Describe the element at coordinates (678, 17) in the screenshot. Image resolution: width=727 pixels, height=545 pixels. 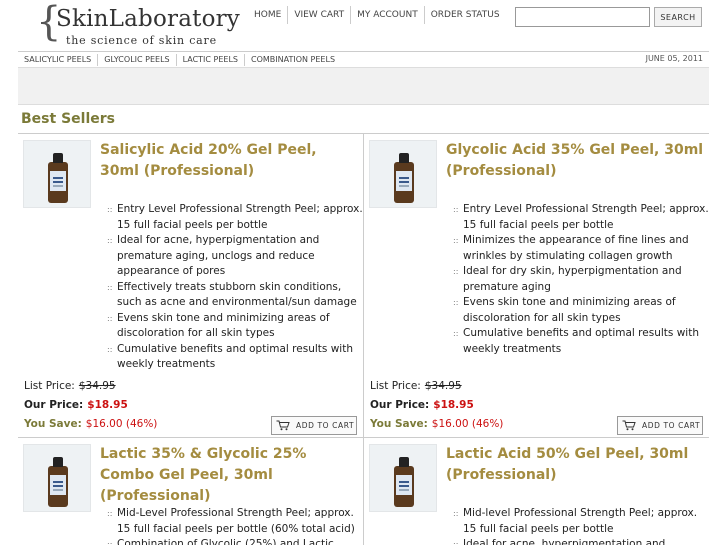
I see `search-button: SEARCH` at that location.